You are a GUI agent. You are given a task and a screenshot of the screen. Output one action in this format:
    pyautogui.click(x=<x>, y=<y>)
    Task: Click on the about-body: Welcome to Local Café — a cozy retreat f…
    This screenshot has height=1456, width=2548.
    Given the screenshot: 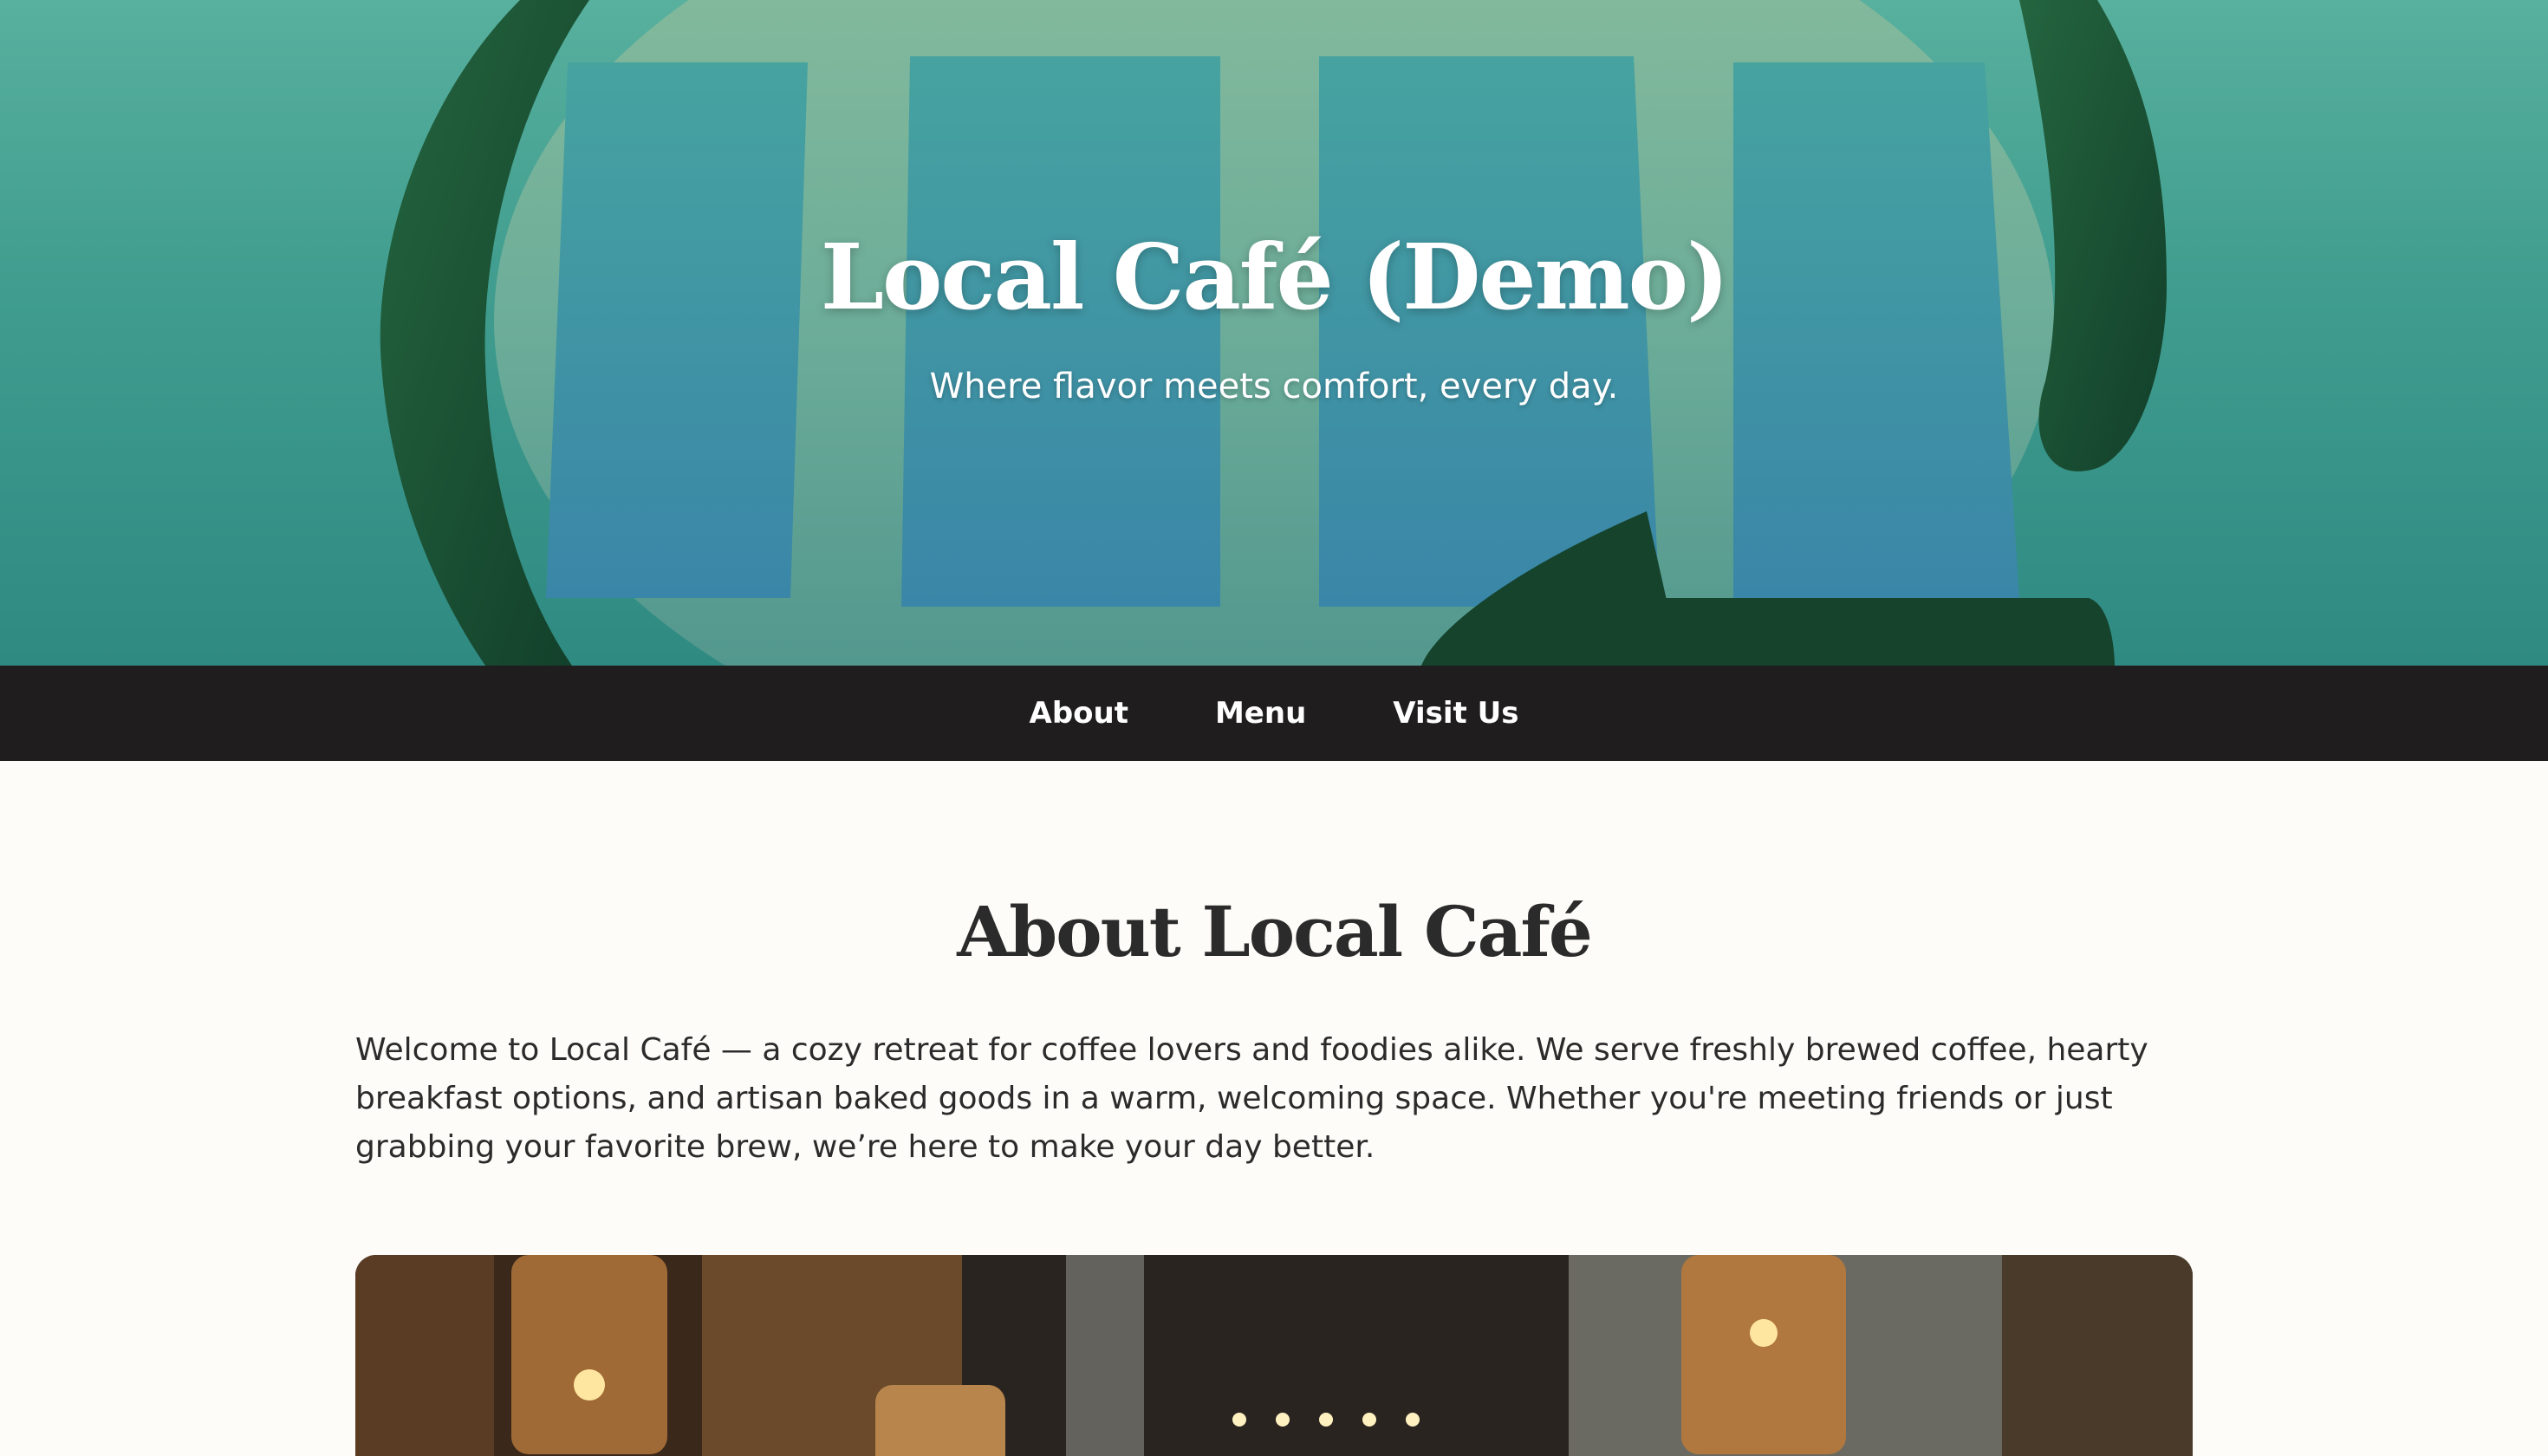 What is the action you would take?
    pyautogui.click(x=1251, y=1098)
    